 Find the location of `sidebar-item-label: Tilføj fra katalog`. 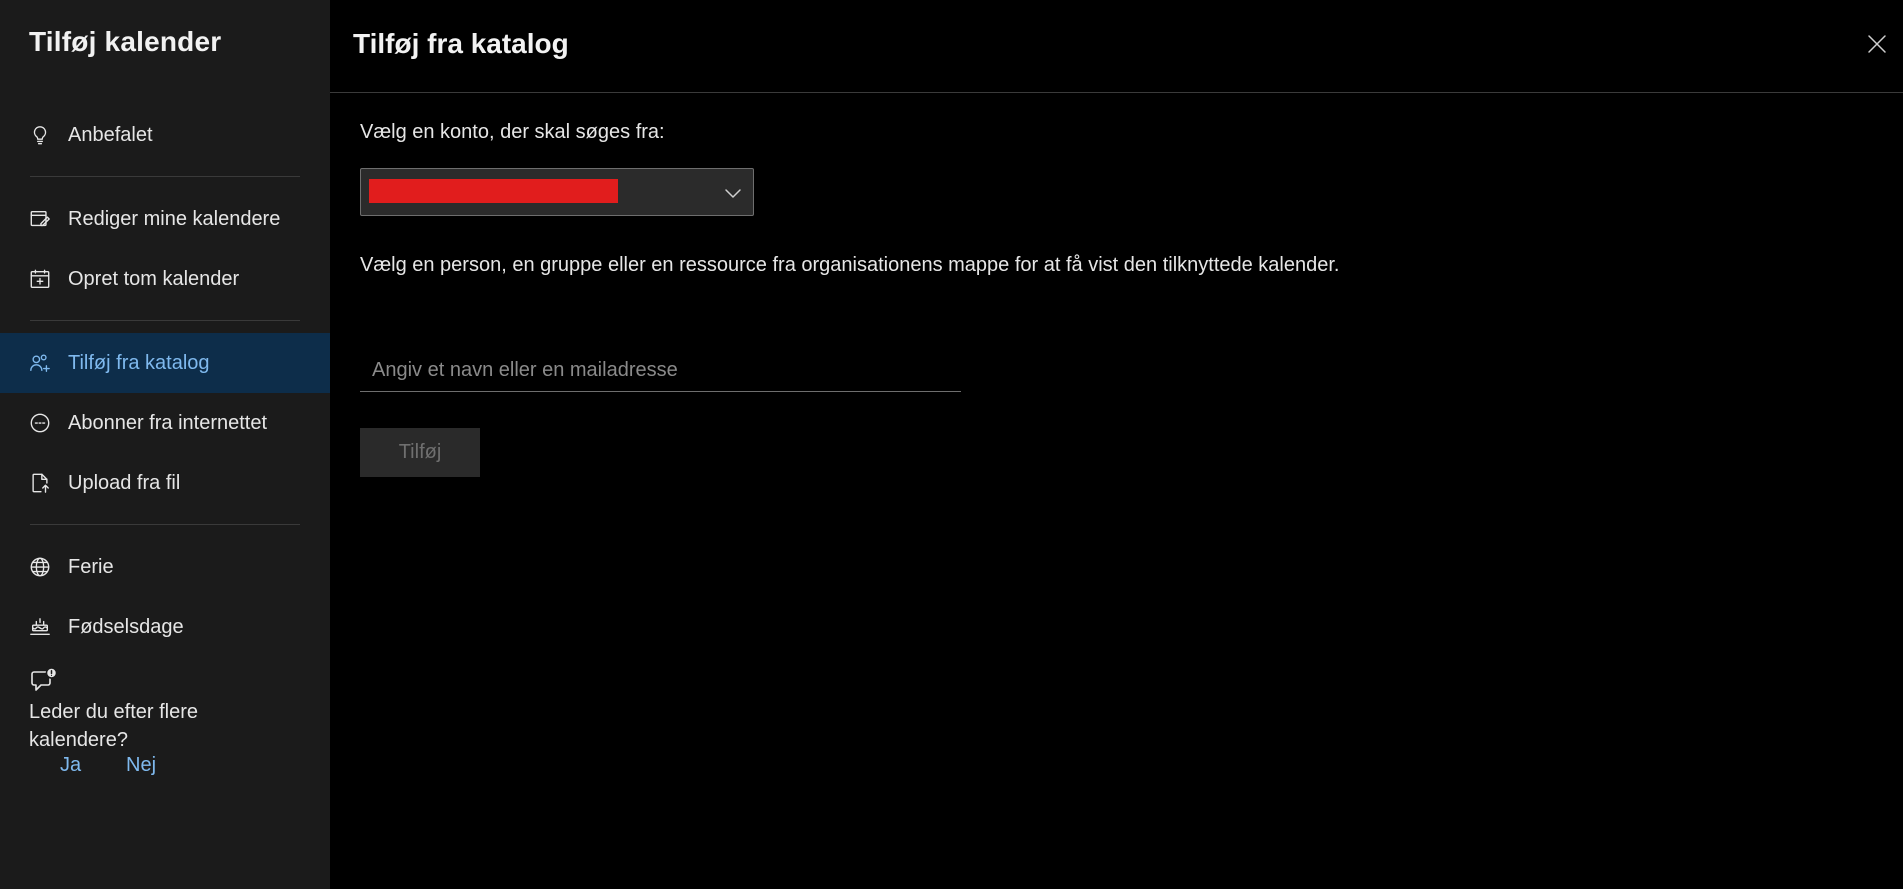

sidebar-item-label: Tilføj fra katalog is located at coordinates (139, 362).